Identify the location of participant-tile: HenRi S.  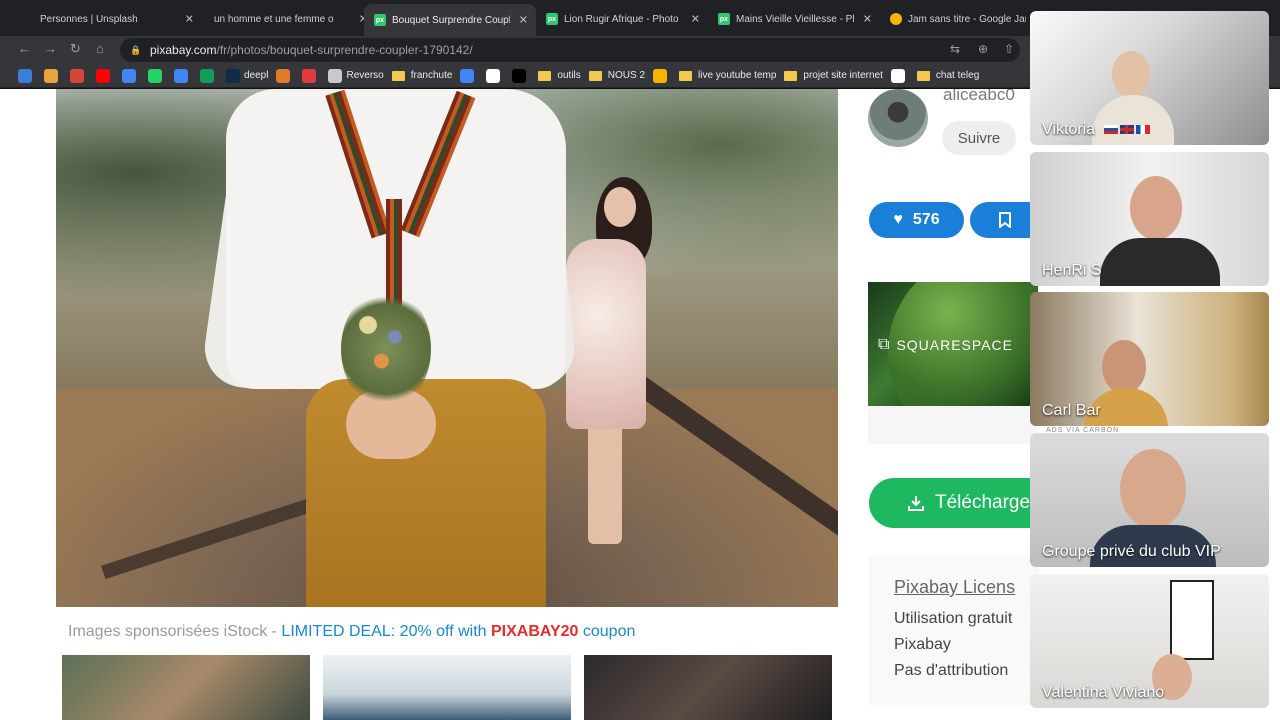
(1149, 219).